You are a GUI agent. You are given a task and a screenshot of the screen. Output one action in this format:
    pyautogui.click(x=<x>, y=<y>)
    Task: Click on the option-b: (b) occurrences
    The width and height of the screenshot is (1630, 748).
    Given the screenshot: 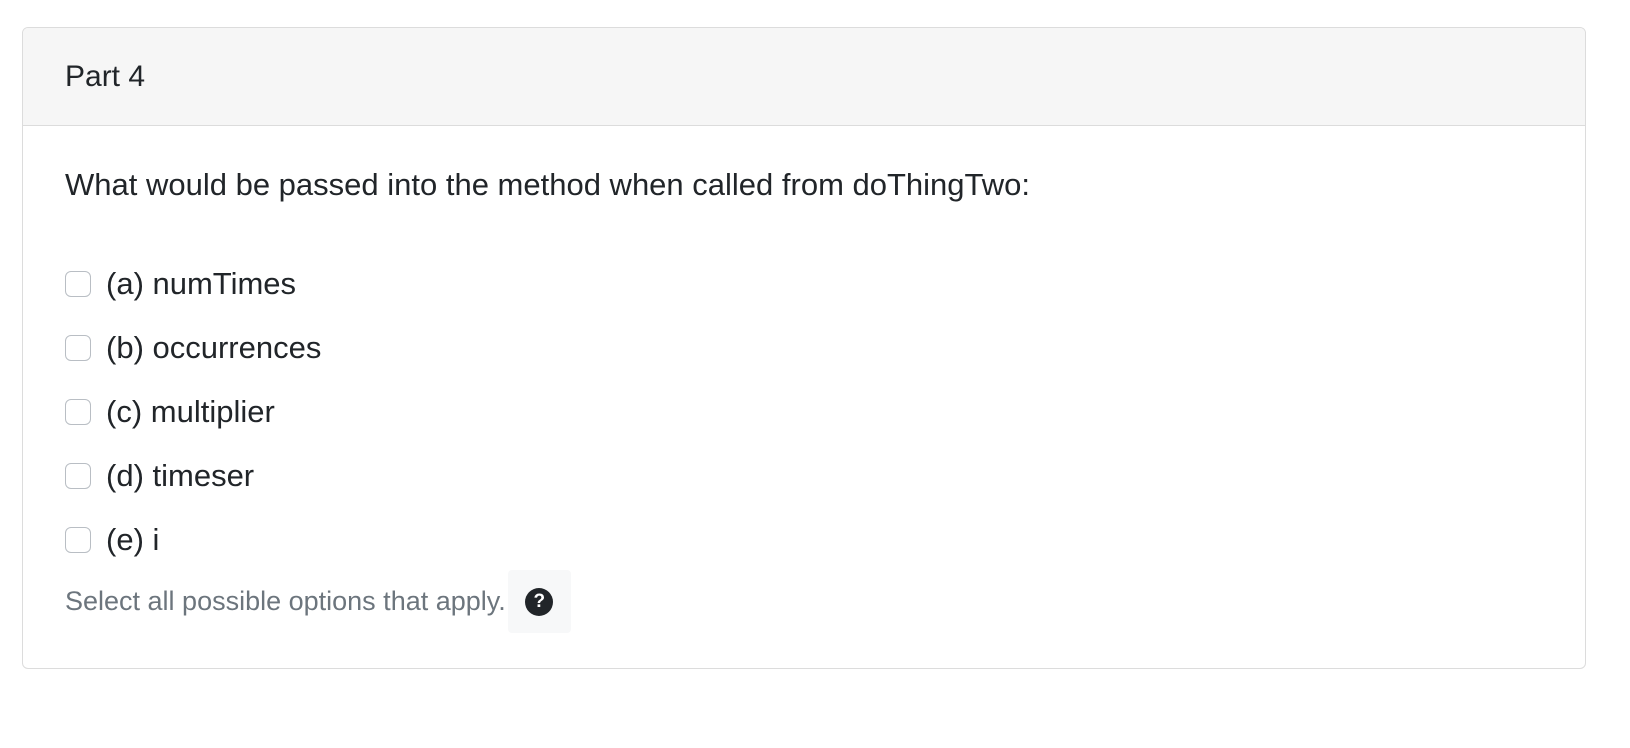 What is the action you would take?
    pyautogui.click(x=193, y=348)
    